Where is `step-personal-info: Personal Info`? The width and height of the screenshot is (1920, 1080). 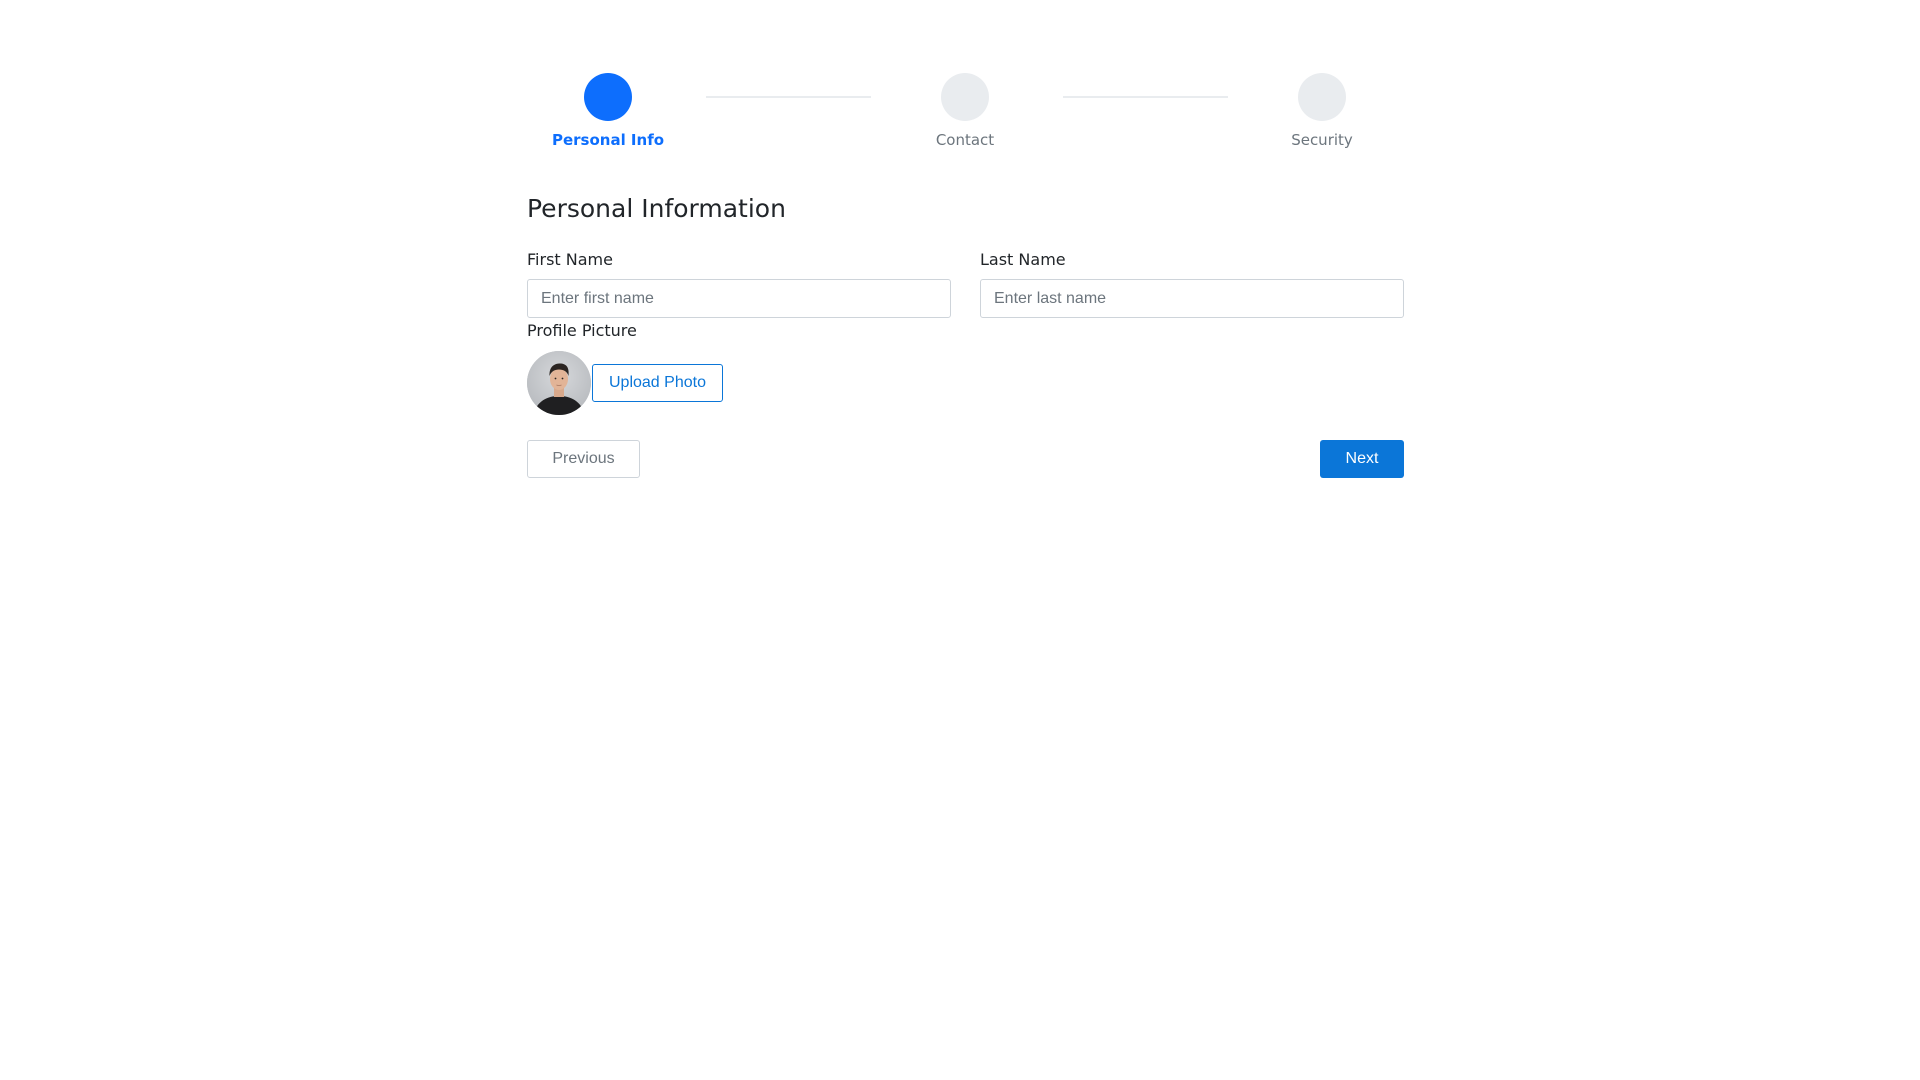
step-personal-info: Personal Info is located at coordinates (608, 111).